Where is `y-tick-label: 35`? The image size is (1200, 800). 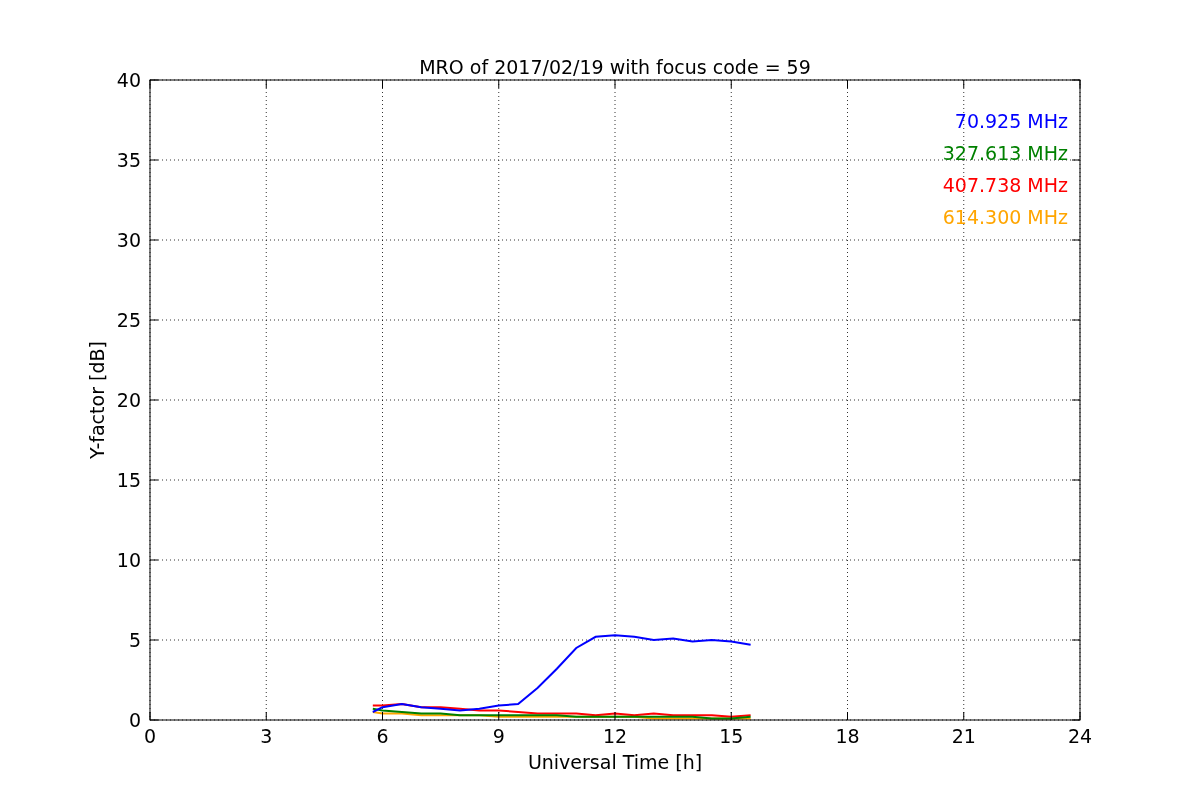 y-tick-label: 35 is located at coordinates (128, 160).